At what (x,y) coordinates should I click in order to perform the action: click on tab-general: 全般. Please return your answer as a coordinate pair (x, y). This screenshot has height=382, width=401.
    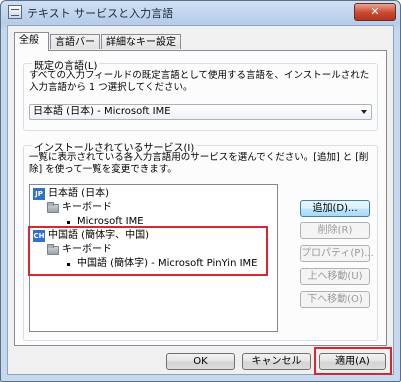
    Looking at the image, I should click on (31, 41).